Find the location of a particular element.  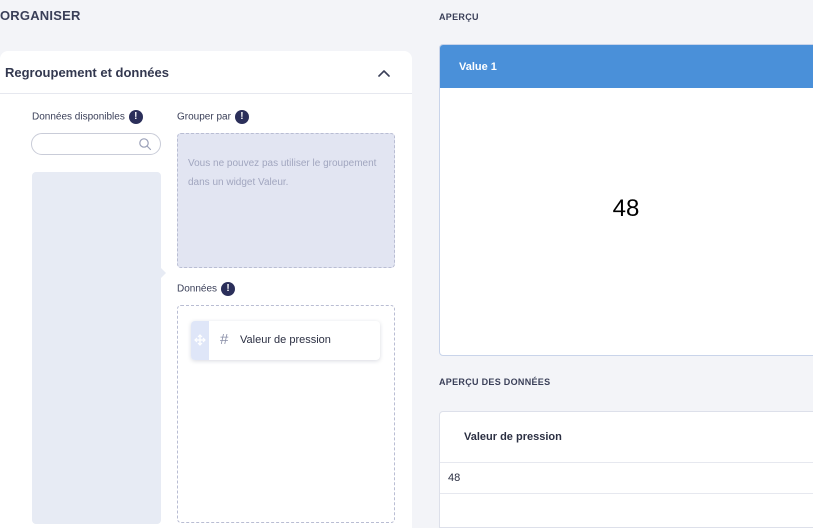

group-by-label: Grouper par! is located at coordinates (213, 117).